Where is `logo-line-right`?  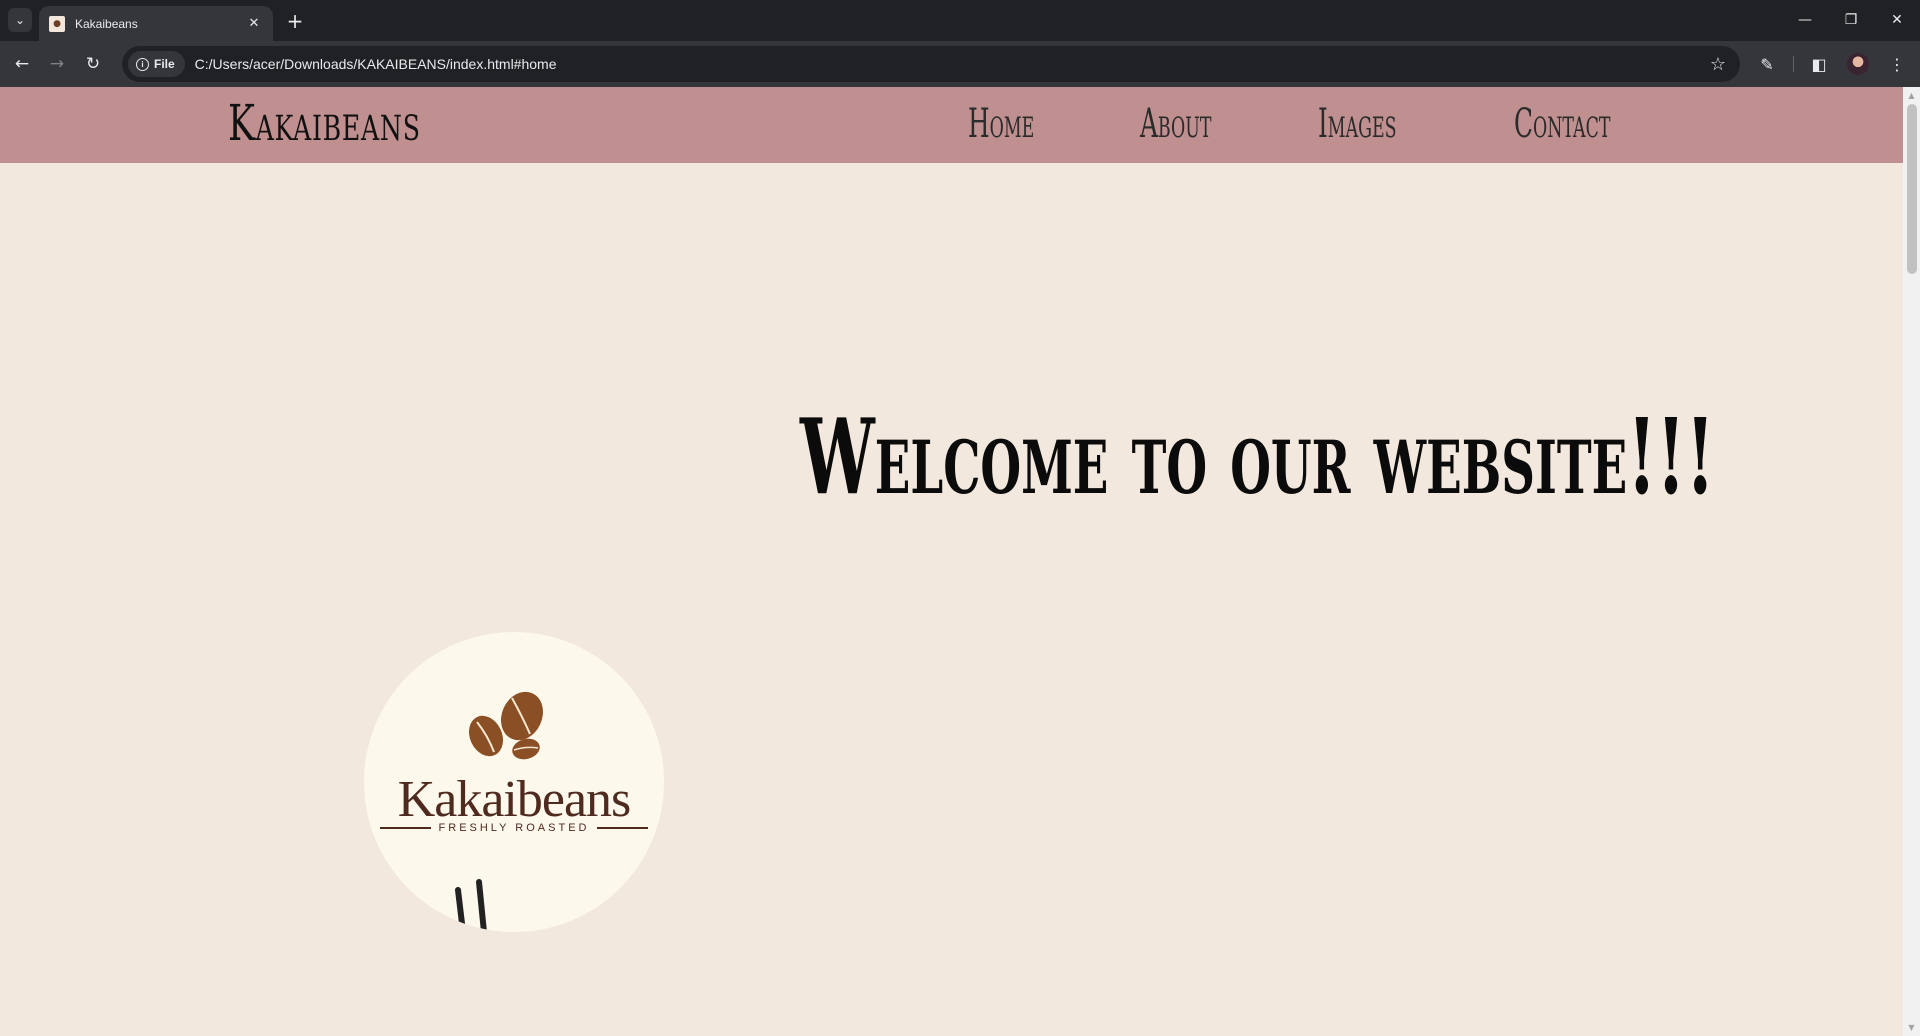 logo-line-right is located at coordinates (623, 828).